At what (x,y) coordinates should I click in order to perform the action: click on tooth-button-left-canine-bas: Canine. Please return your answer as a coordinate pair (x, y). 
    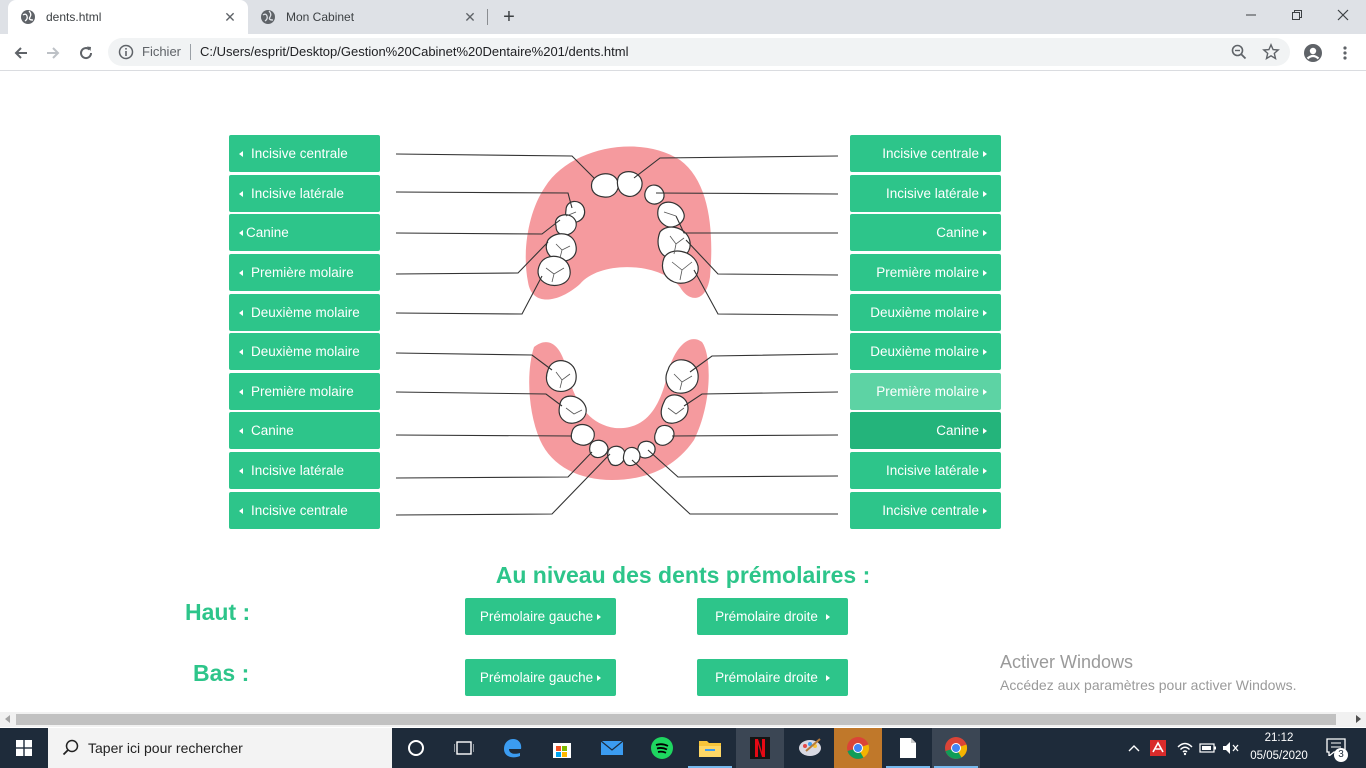
    Looking at the image, I should click on (304, 430).